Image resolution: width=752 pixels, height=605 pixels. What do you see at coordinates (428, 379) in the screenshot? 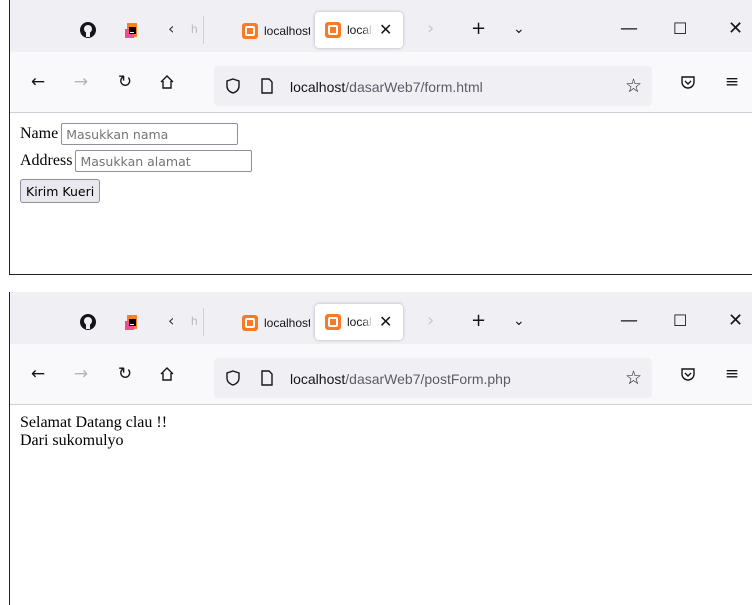
I see `url-path: /dasarWeb7/postForm.php` at bounding box center [428, 379].